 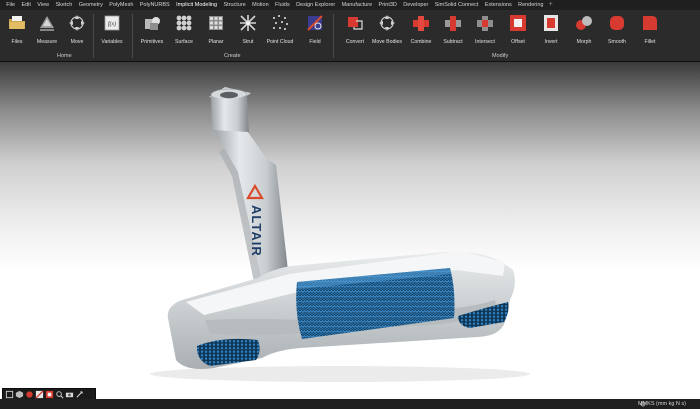 I want to click on group-modify-label: Modify, so click(x=500, y=56).